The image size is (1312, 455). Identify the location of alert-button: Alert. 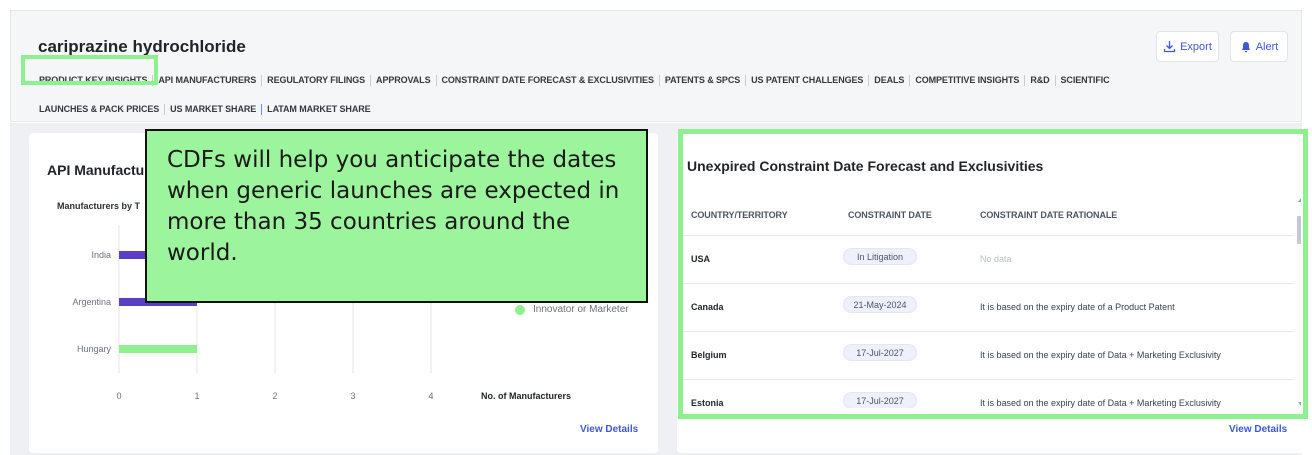
(1259, 46).